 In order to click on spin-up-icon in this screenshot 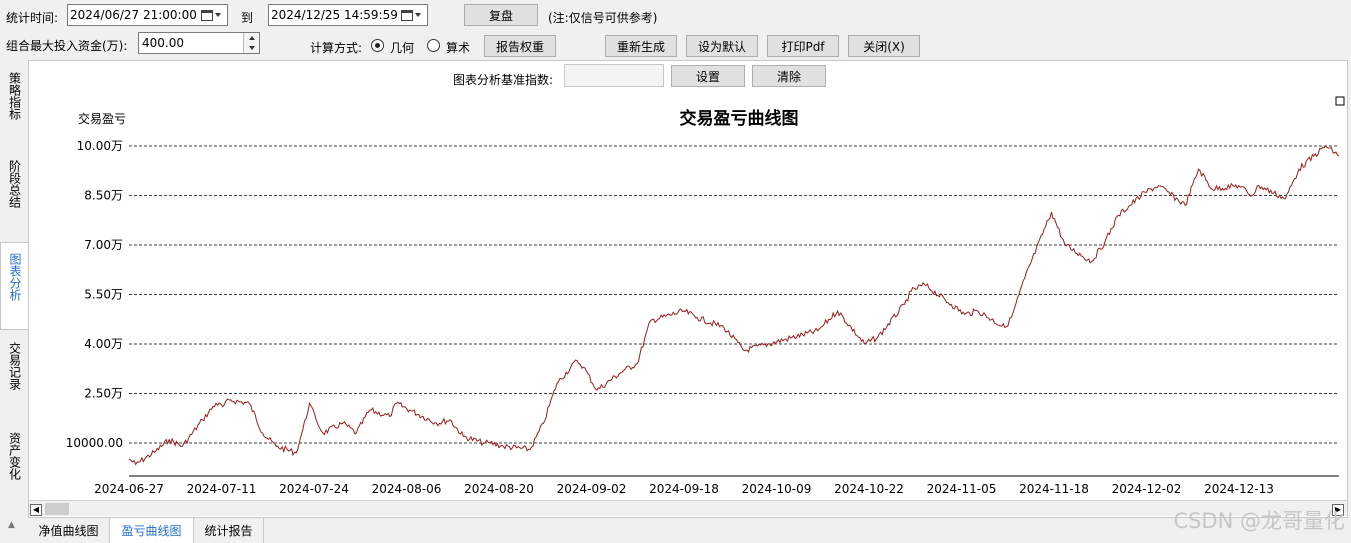, I will do `click(251, 38)`.